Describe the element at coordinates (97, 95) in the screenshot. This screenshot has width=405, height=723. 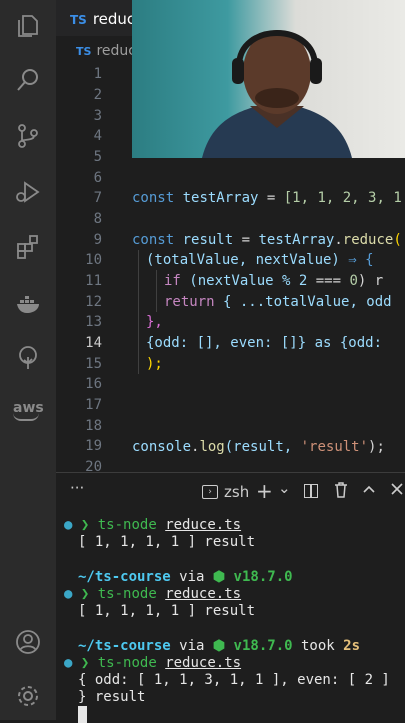
I see `line-number: 2` at that location.